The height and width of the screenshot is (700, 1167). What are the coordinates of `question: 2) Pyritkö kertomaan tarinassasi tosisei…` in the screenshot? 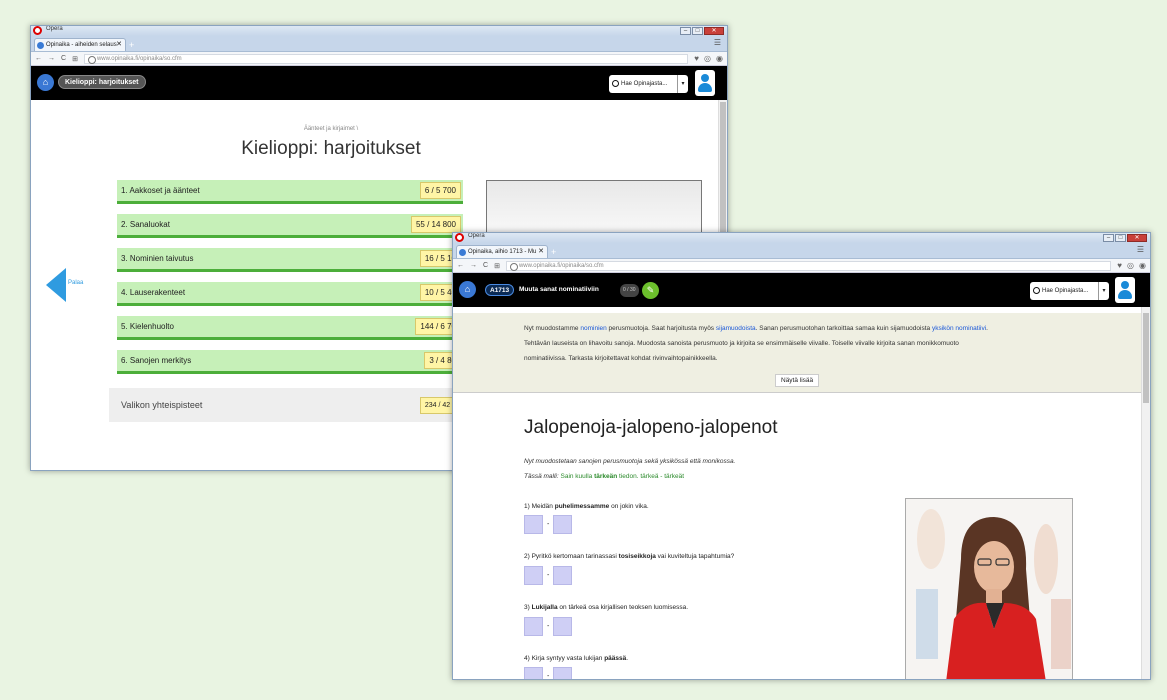 It's located at (629, 556).